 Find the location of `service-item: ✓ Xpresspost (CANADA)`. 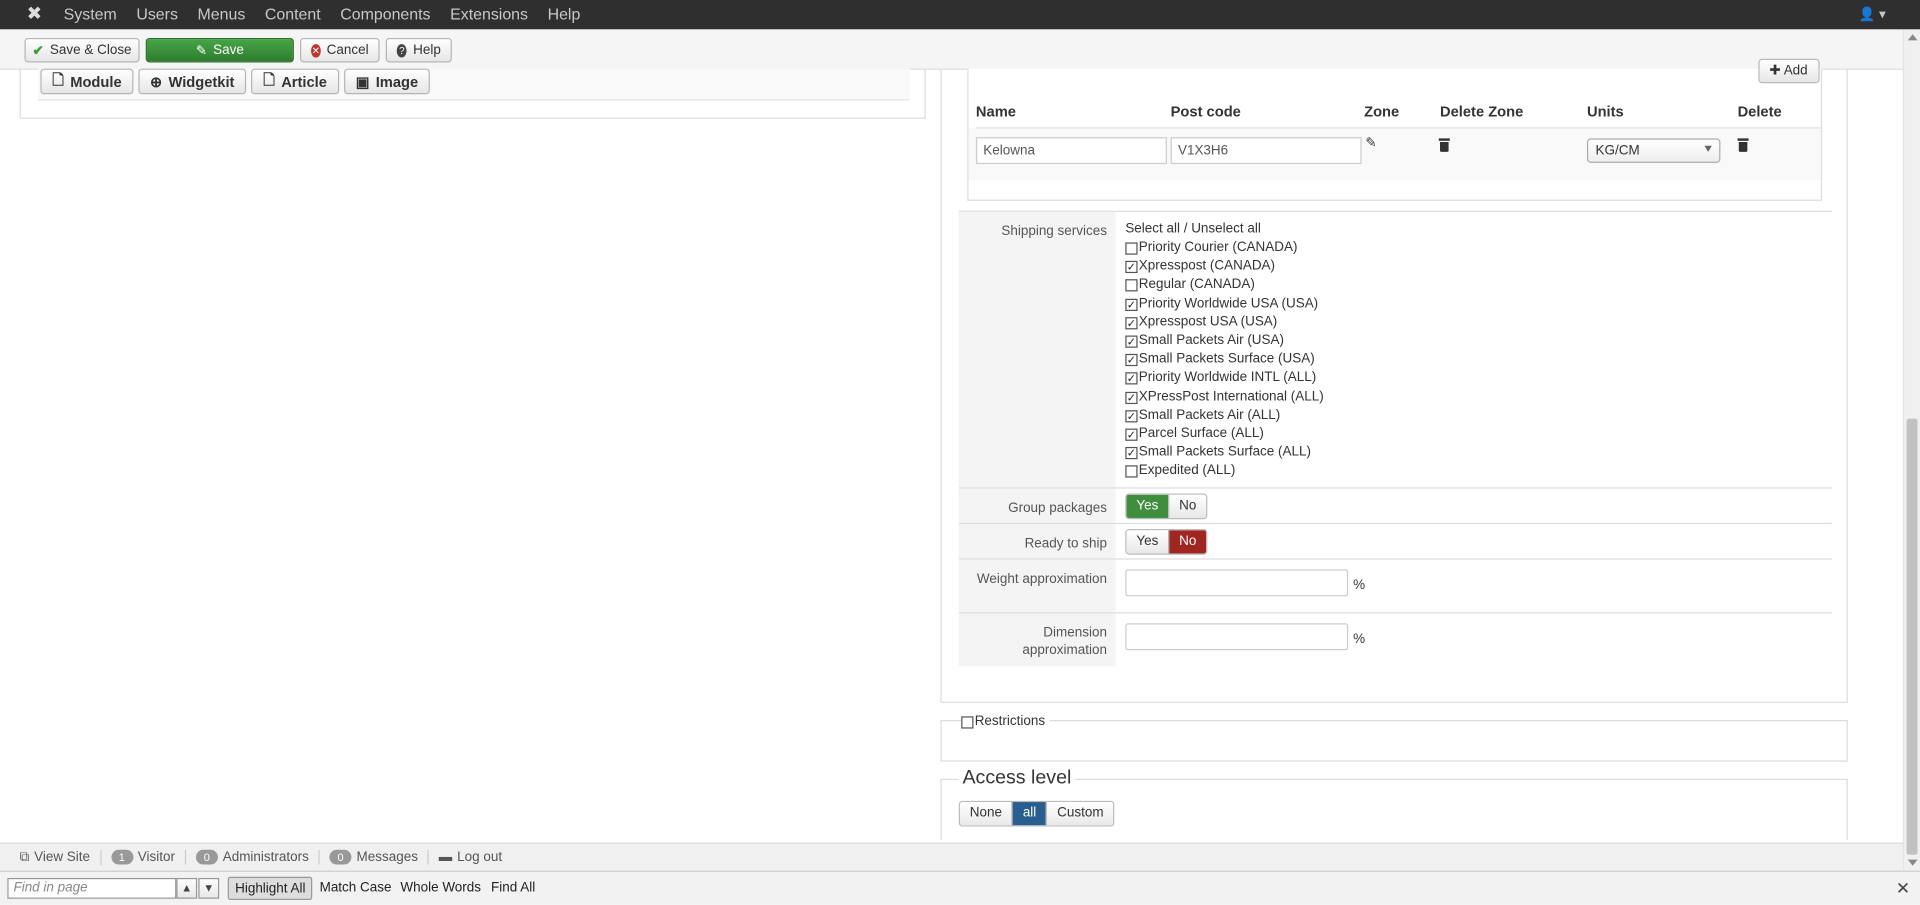

service-item: ✓ Xpresspost (CANADA) is located at coordinates (1200, 265).